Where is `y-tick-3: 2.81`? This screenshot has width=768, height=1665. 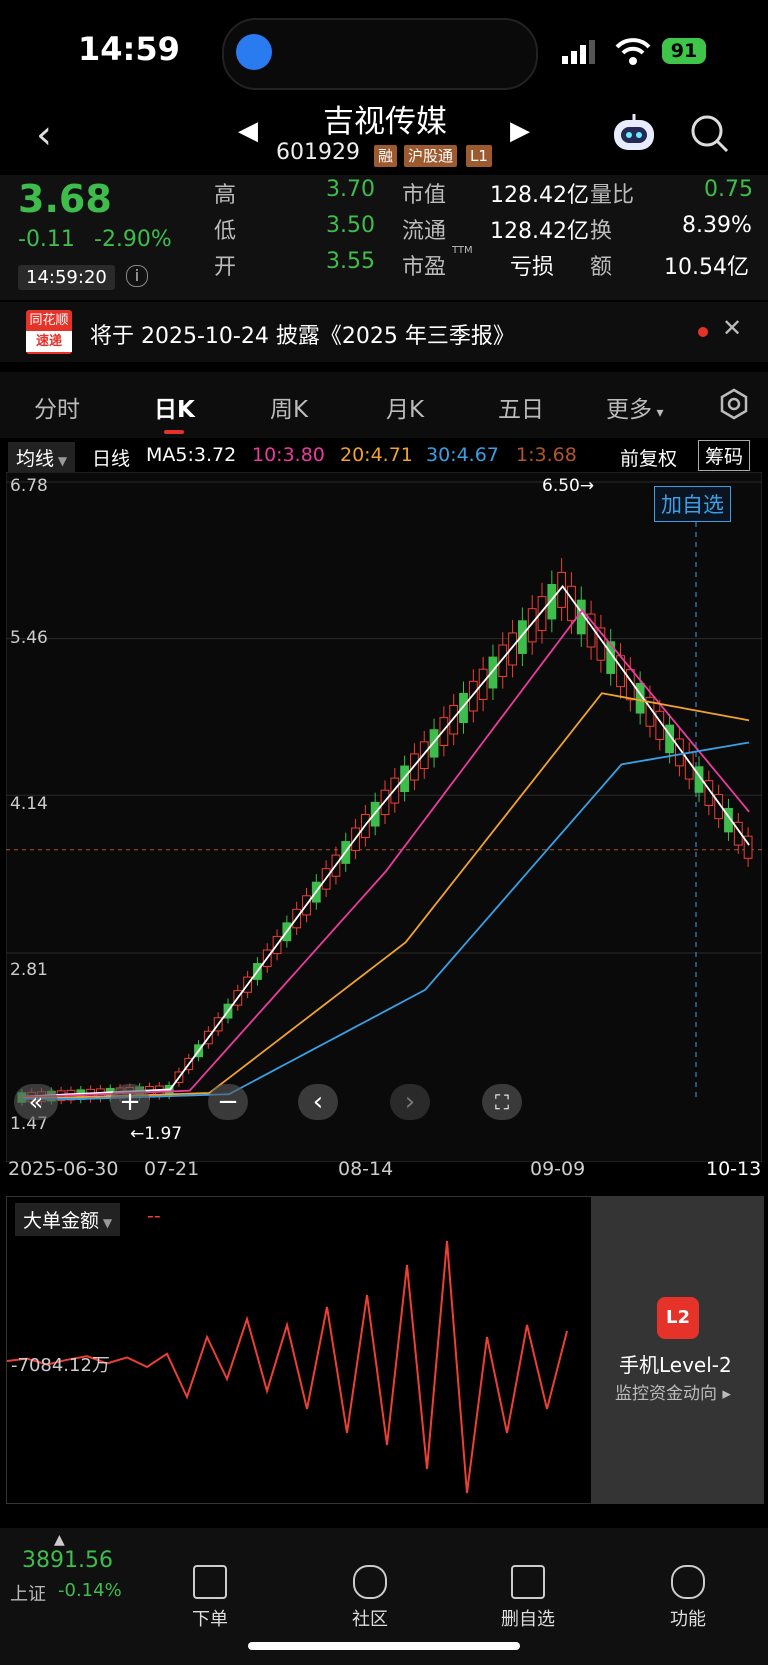
y-tick-3: 2.81 is located at coordinates (29, 970).